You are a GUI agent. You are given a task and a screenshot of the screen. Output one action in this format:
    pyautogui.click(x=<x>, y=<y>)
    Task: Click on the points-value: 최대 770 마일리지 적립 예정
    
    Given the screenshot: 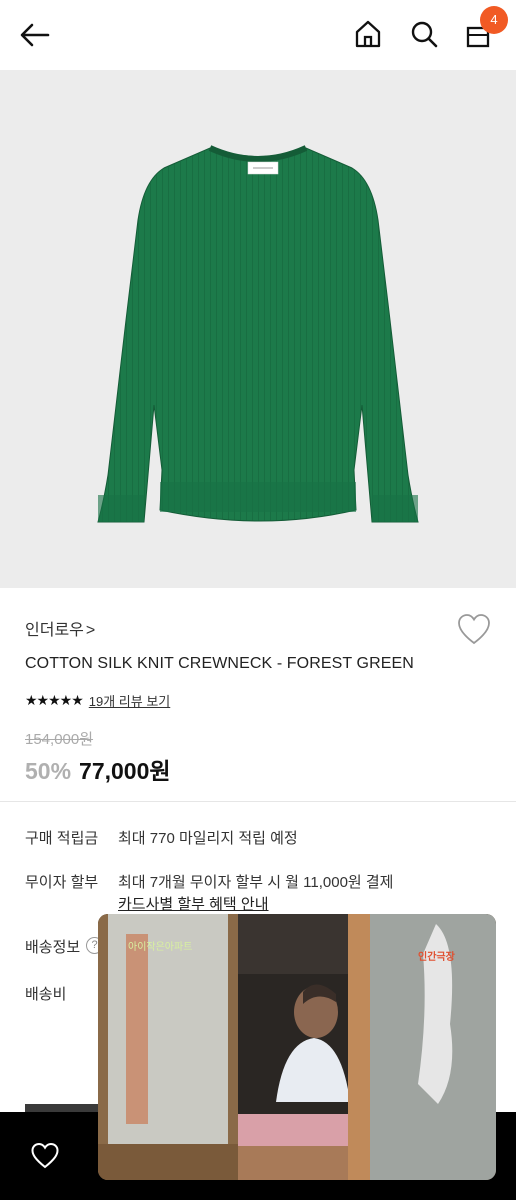 What is the action you would take?
    pyautogui.click(x=208, y=838)
    